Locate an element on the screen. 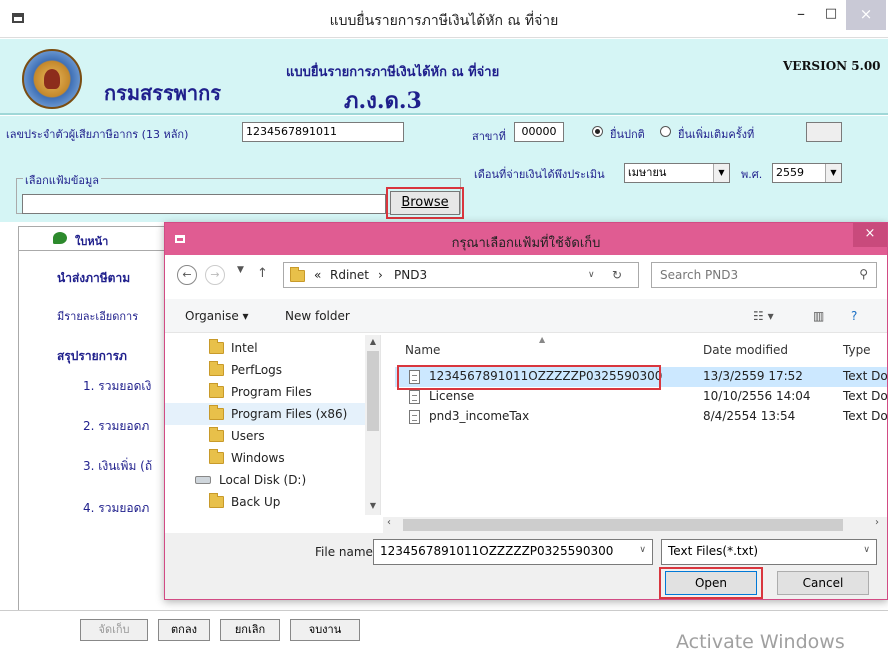 The image size is (888, 658). search-box: Search PND3 ⚲ is located at coordinates (764, 275).